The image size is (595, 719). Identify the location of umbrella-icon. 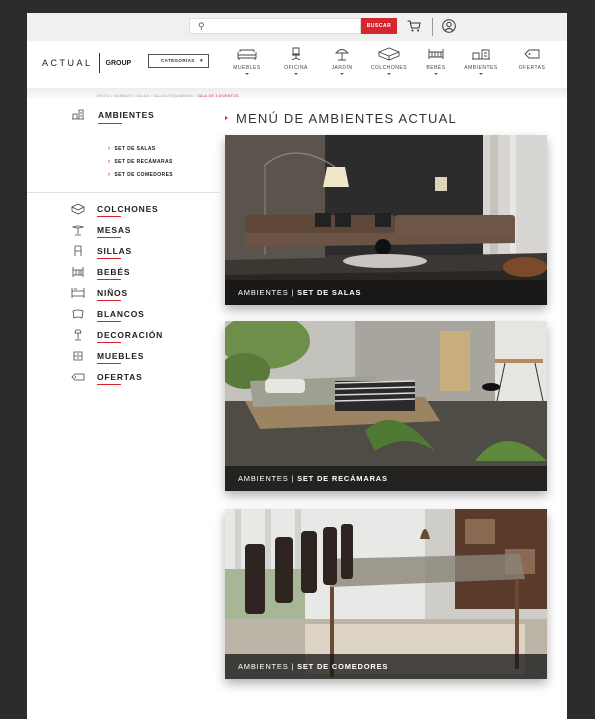
(342, 55).